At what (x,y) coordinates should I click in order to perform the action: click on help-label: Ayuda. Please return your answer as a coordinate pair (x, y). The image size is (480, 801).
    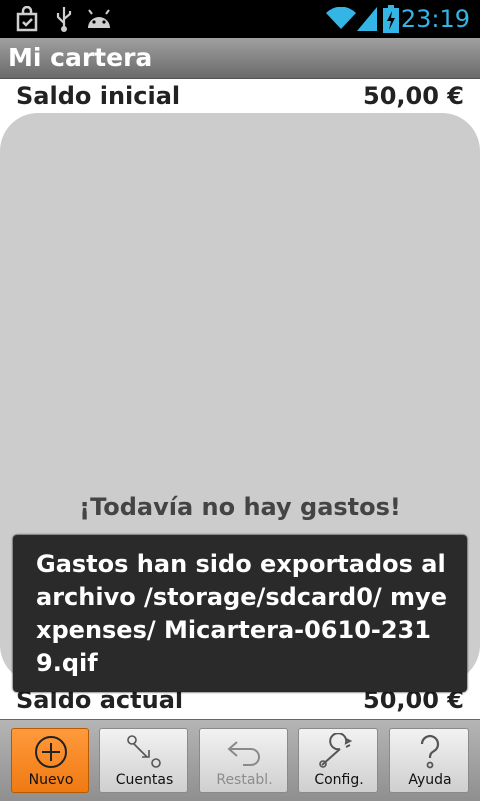
    Looking at the image, I should click on (430, 780).